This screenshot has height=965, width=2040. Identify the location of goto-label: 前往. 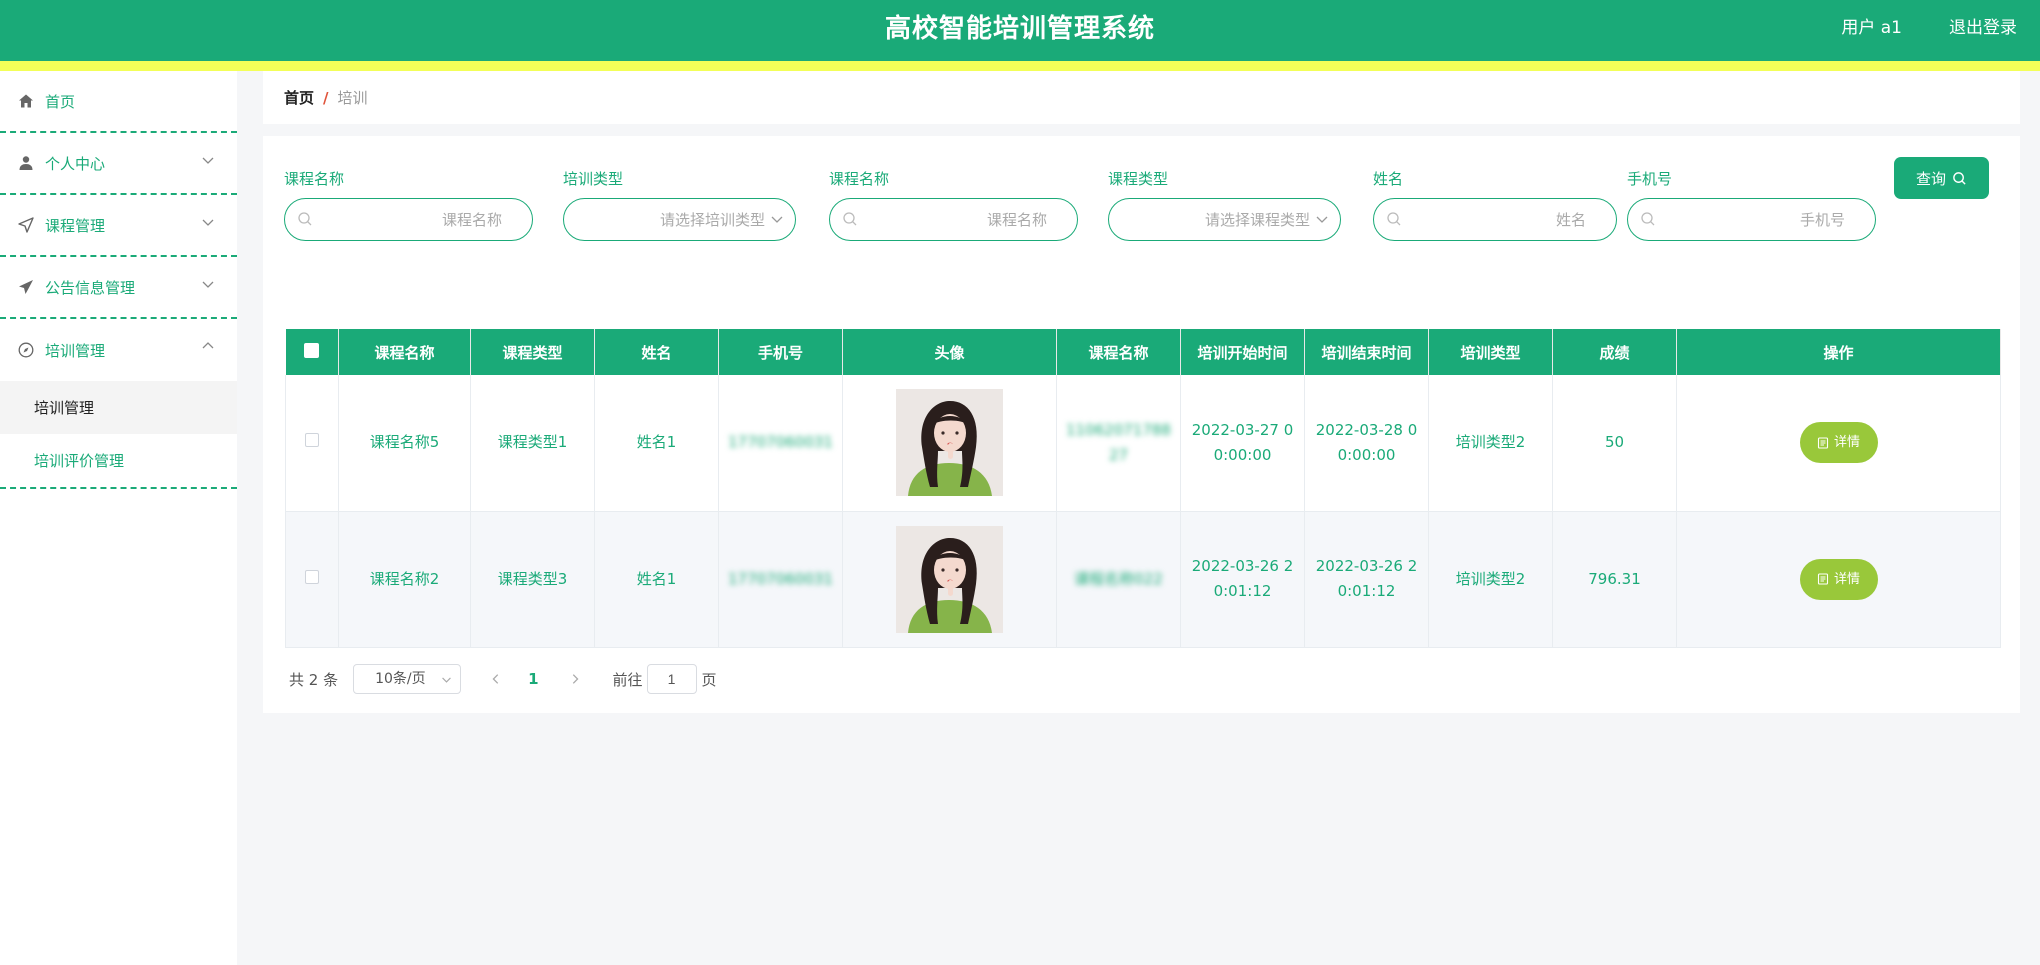
(627, 679).